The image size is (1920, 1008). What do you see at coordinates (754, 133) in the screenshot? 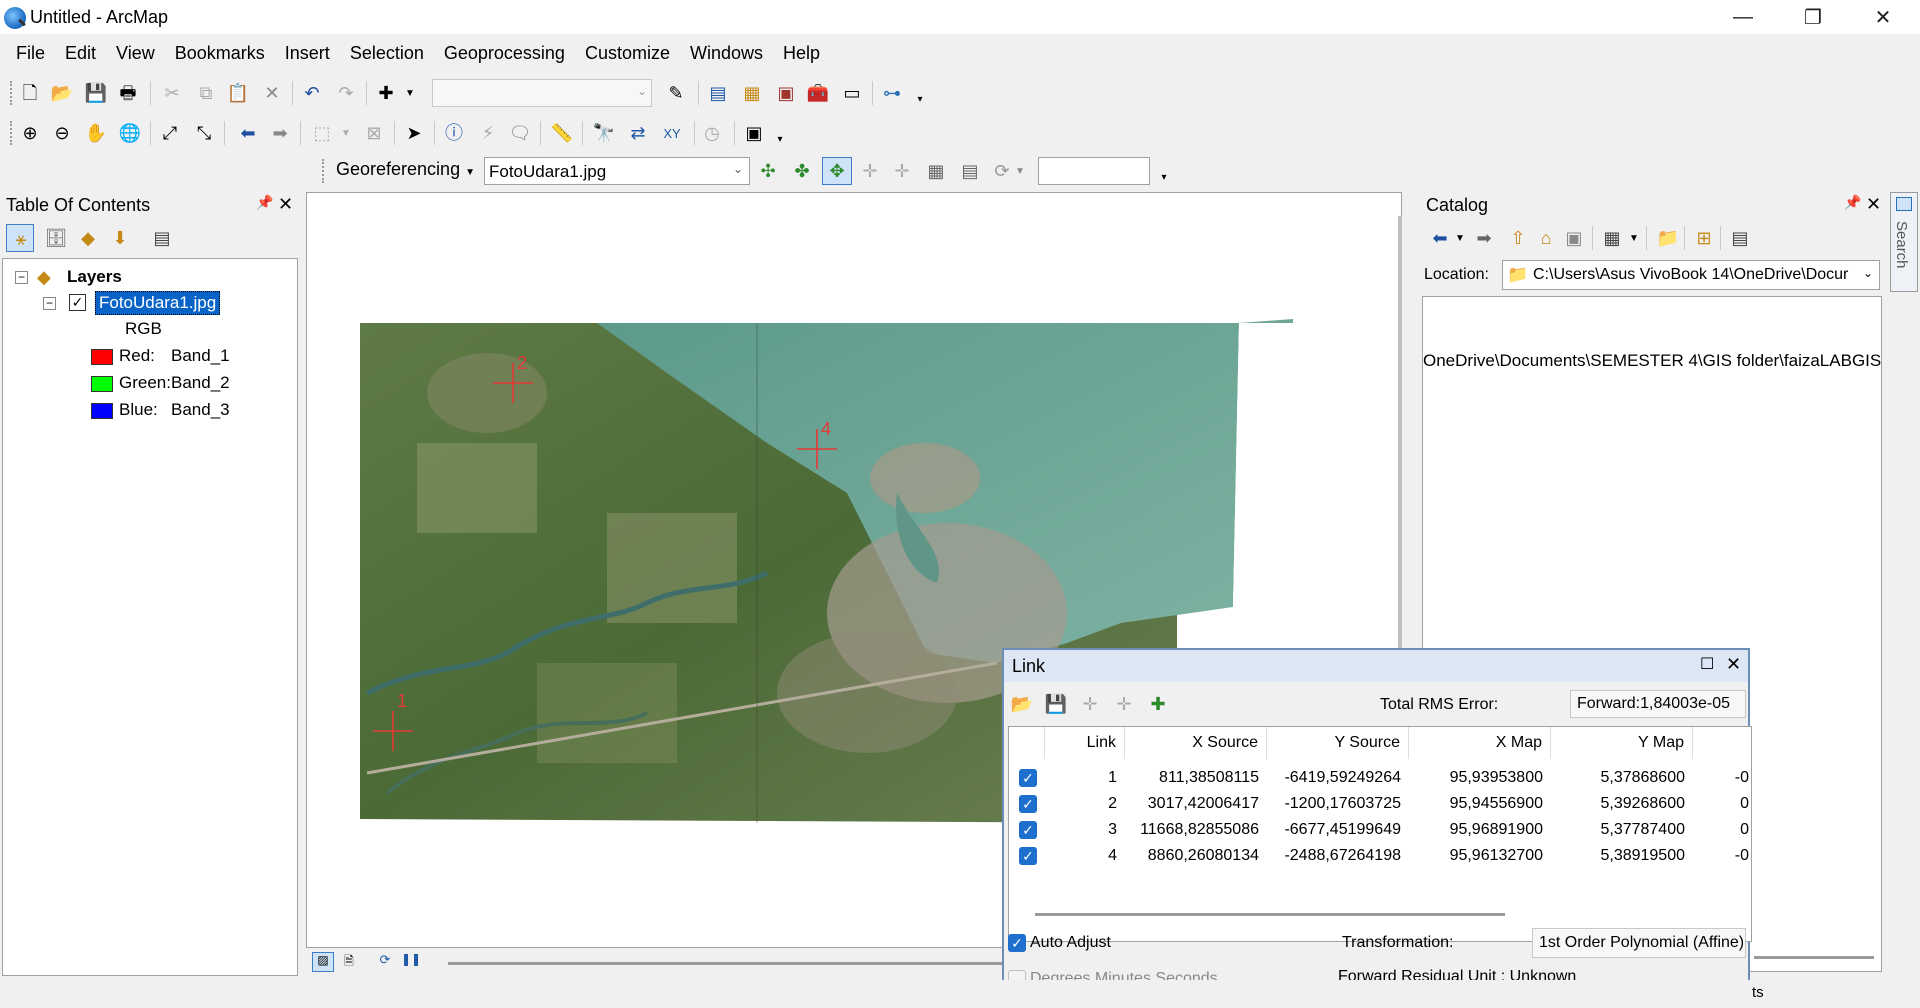
I see `create-viewer-window-icon: ▣` at bounding box center [754, 133].